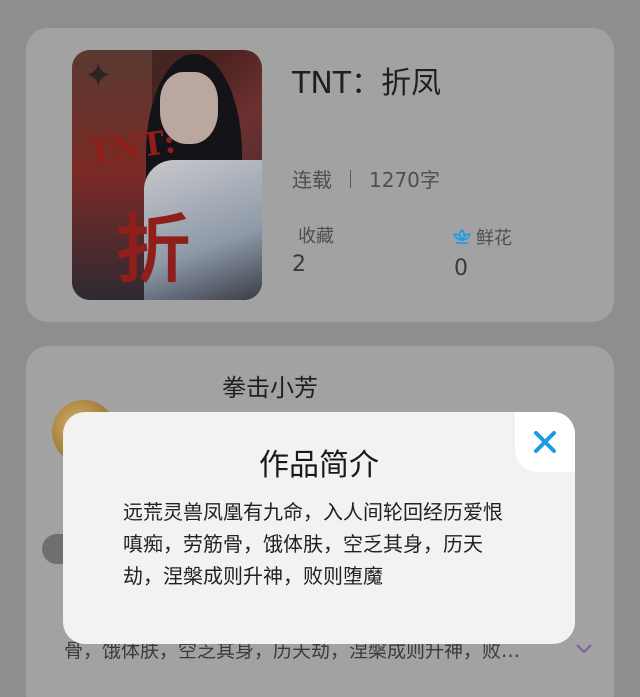  I want to click on favorites-count: 2, so click(299, 264).